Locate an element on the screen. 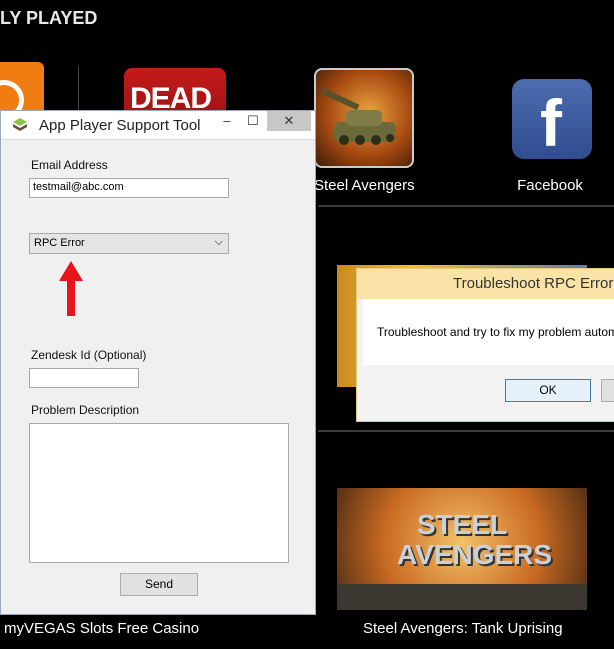 The height and width of the screenshot is (649, 614). app-tile-facebook: f is located at coordinates (552, 119).